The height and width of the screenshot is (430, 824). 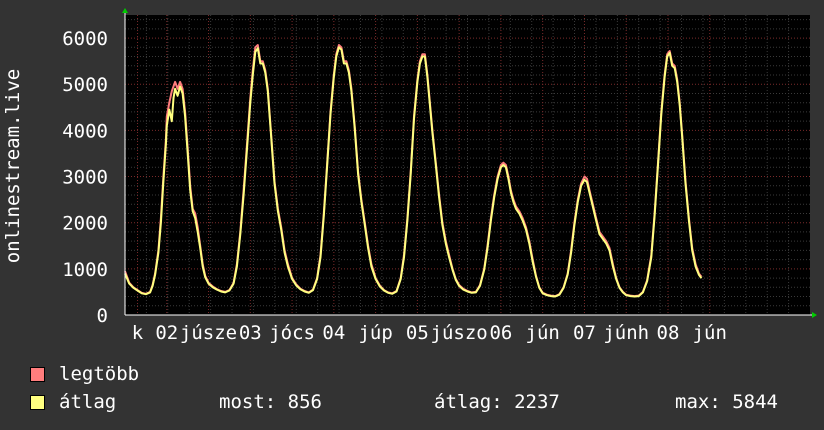 What do you see at coordinates (726, 402) in the screenshot?
I see `stat-max: max: 5844` at bounding box center [726, 402].